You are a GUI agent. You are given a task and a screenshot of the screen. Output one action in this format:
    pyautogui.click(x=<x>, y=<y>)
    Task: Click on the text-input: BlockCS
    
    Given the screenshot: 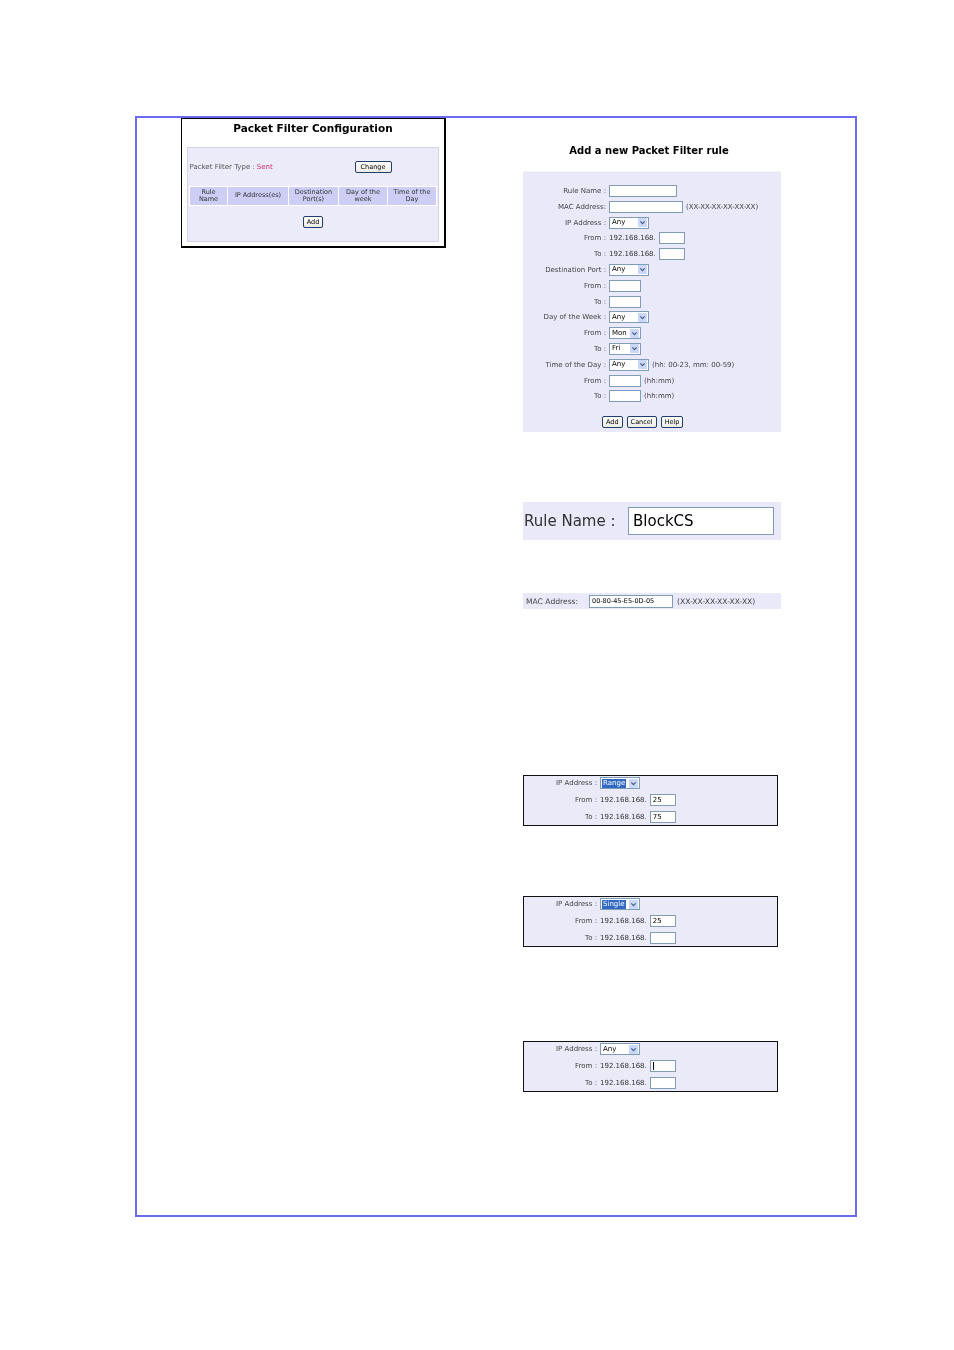 What is the action you would take?
    pyautogui.click(x=701, y=521)
    